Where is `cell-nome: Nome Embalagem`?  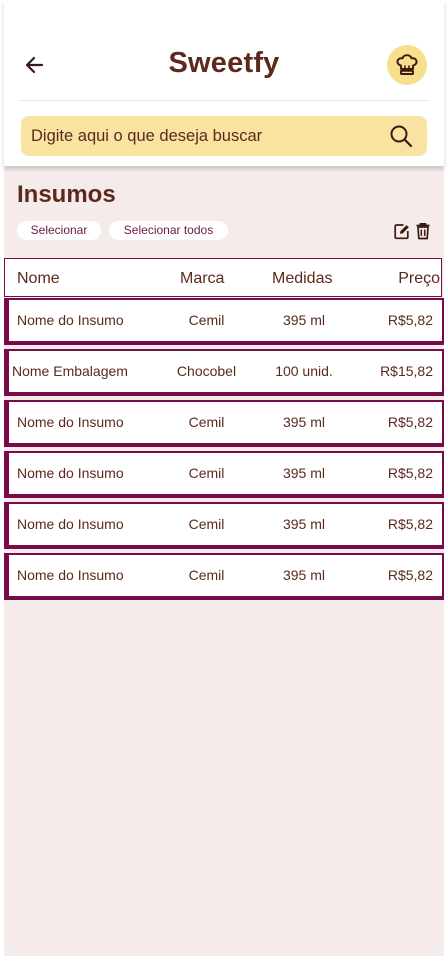 cell-nome: Nome Embalagem is located at coordinates (70, 371).